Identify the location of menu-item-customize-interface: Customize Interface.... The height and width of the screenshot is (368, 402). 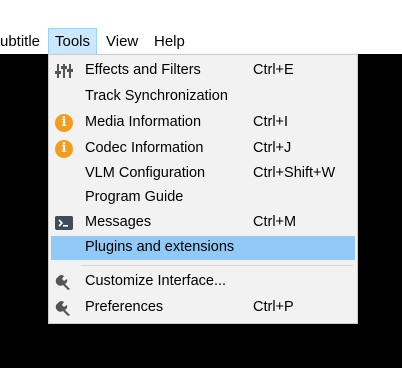
(203, 282).